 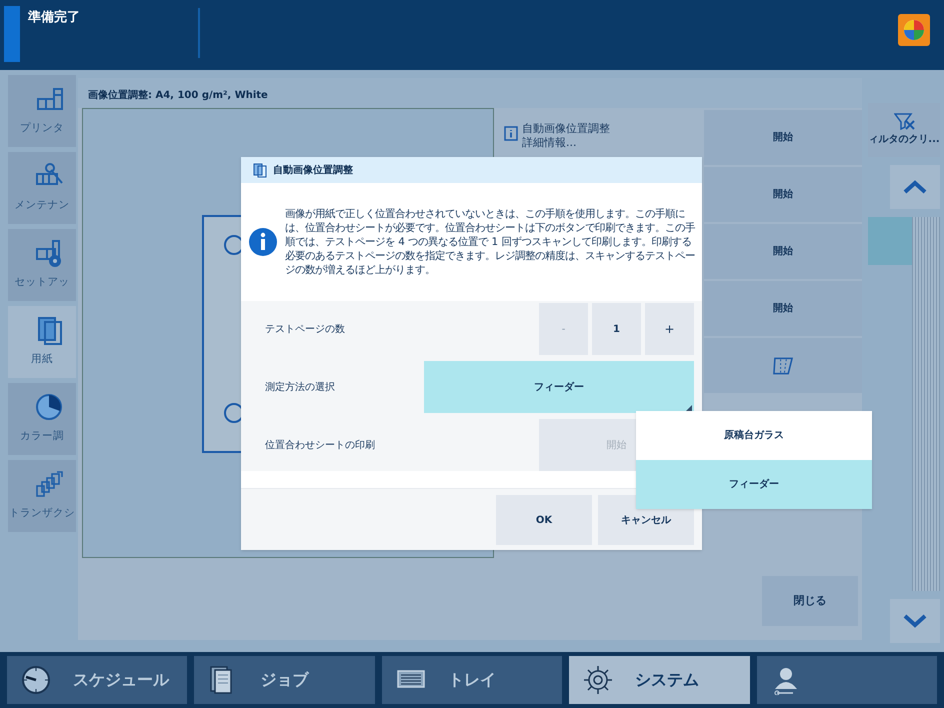 What do you see at coordinates (54, 17) in the screenshot?
I see `status-text: 準備完了` at bounding box center [54, 17].